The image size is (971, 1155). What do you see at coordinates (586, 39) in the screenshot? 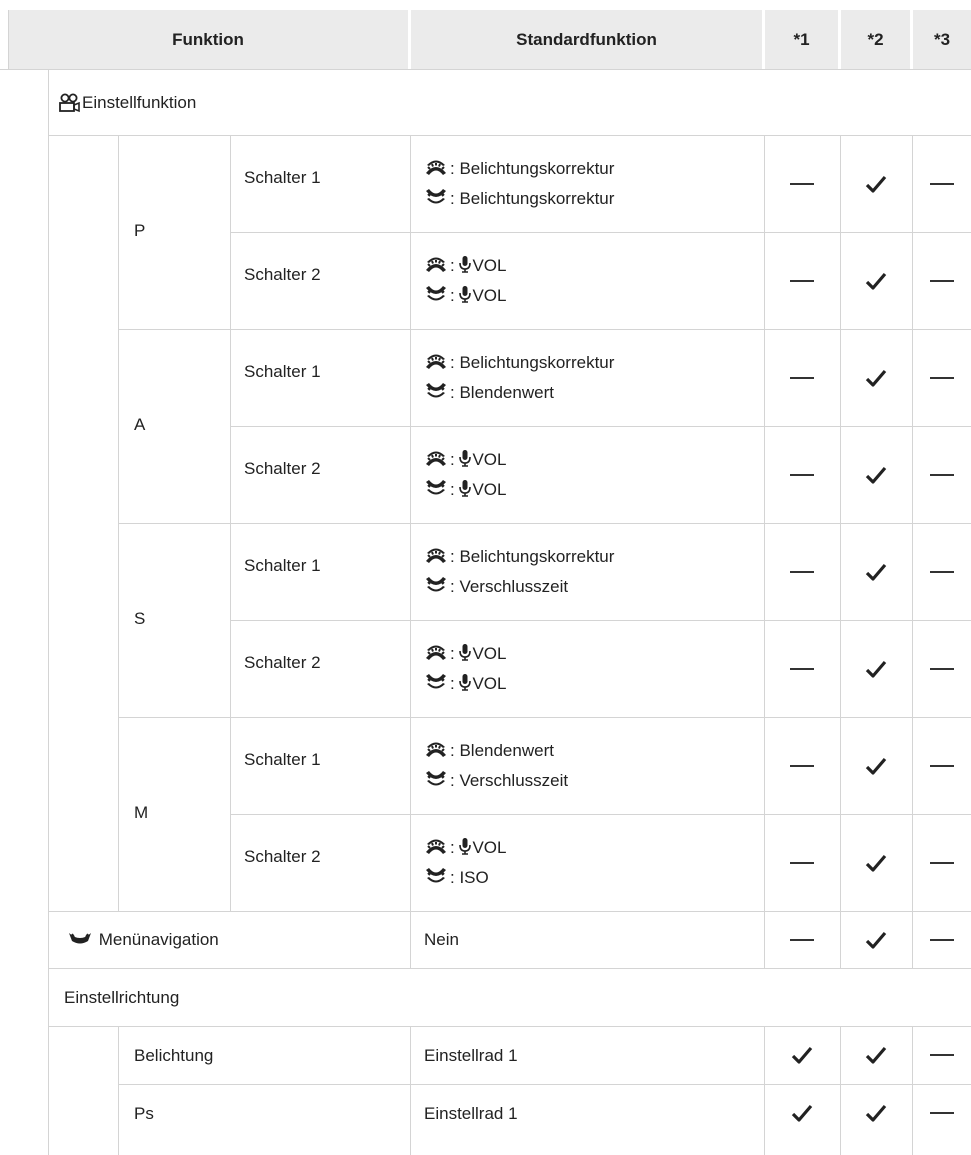
I see `header-standardfunktion: Standardfunktion` at bounding box center [586, 39].